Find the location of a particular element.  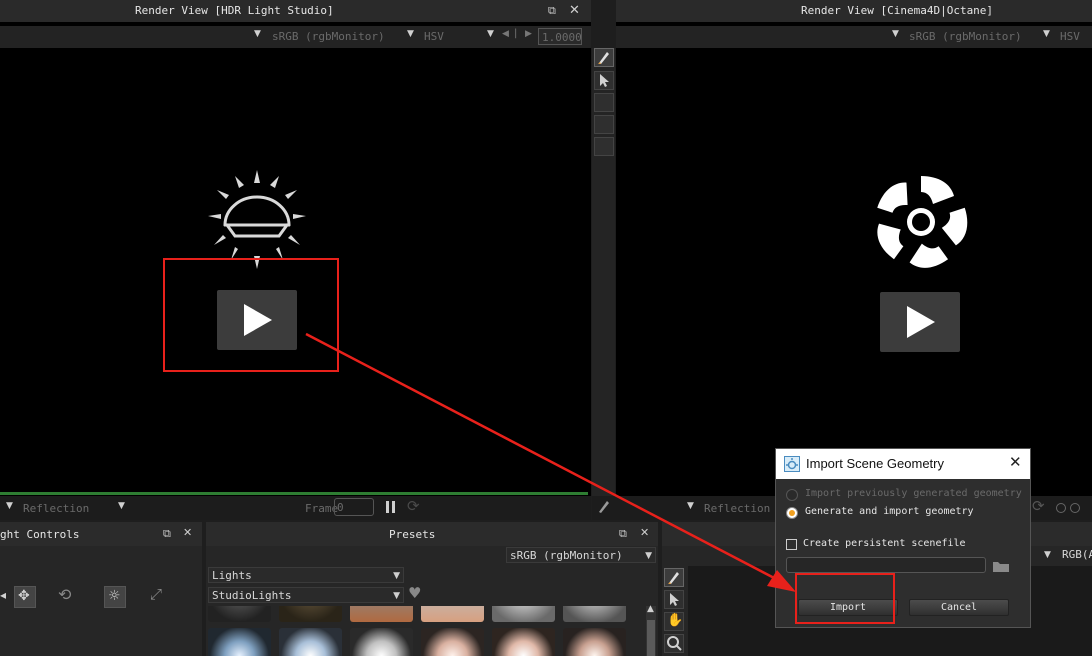

left-view-title: Render View [HDR Light Studio] is located at coordinates (234, 10).